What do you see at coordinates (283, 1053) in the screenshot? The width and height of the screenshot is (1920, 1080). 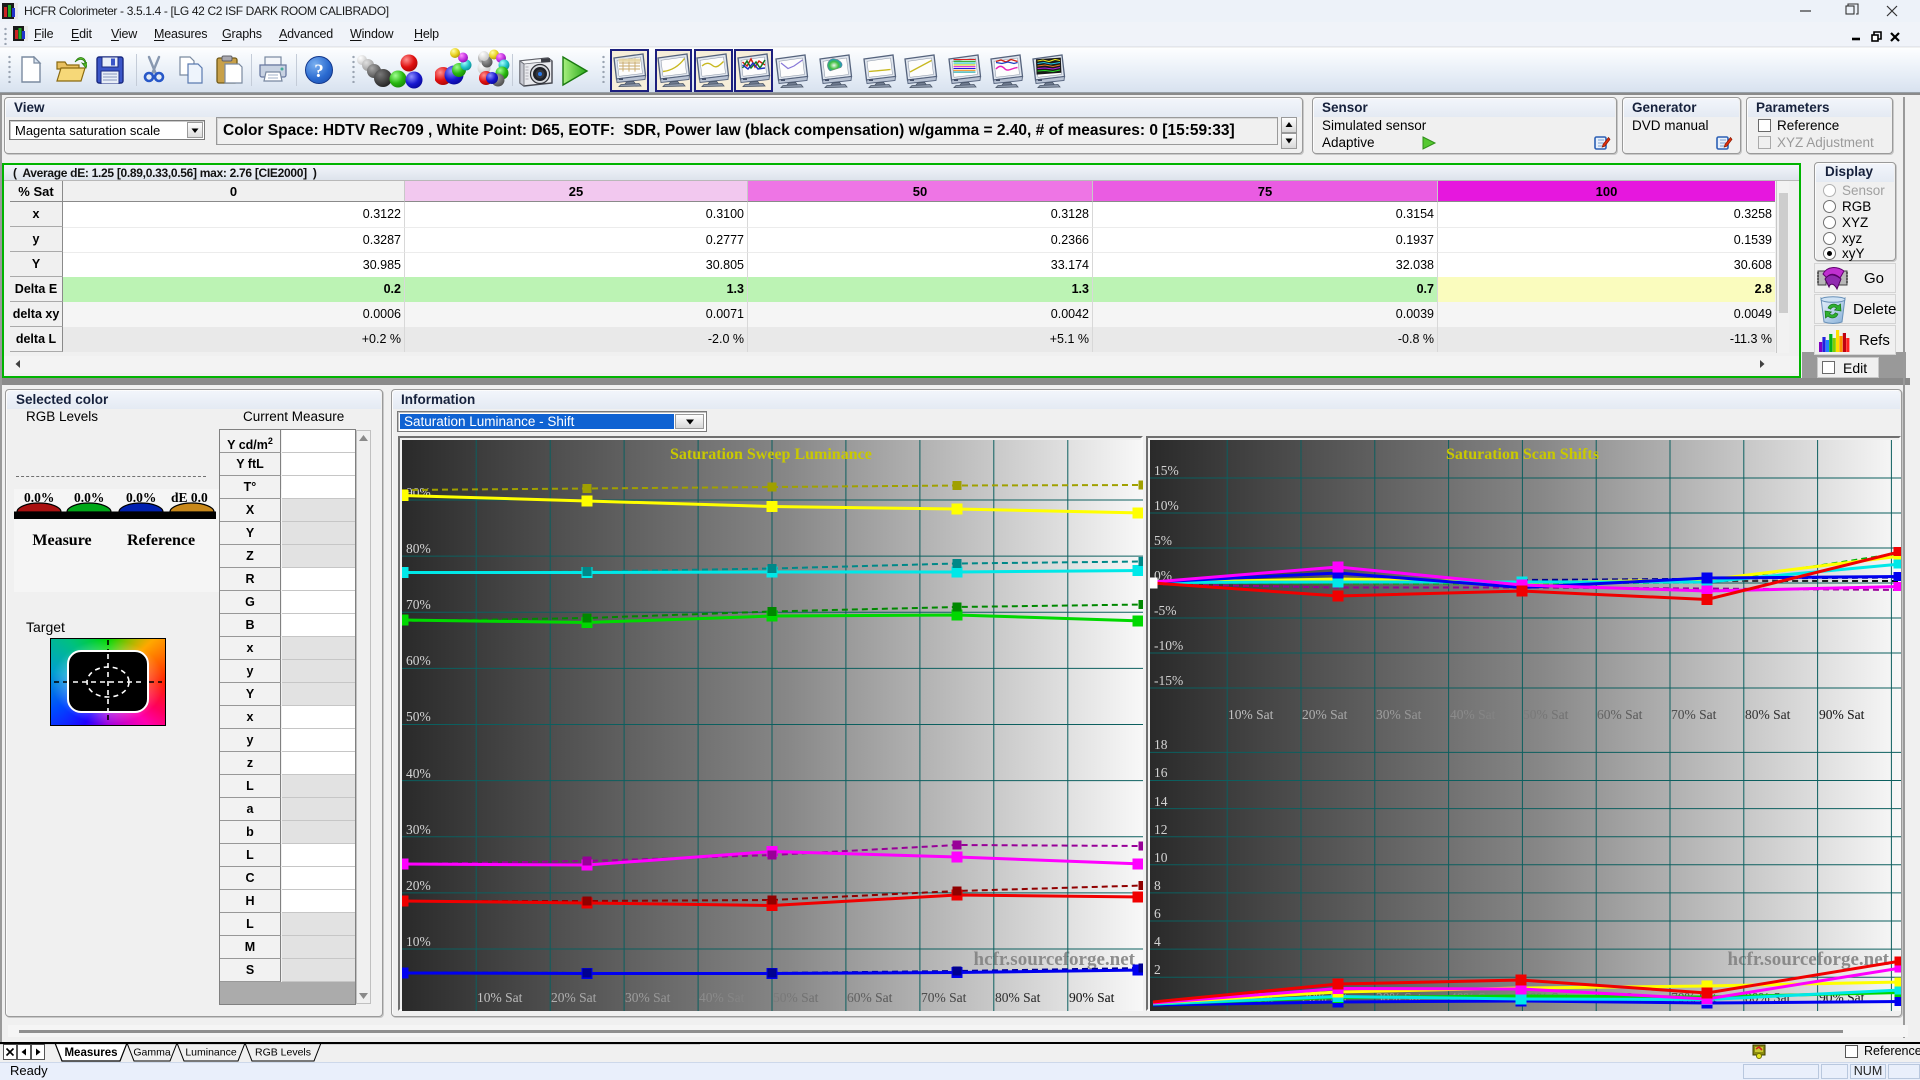 I see `svg-text: RGB Levels` at bounding box center [283, 1053].